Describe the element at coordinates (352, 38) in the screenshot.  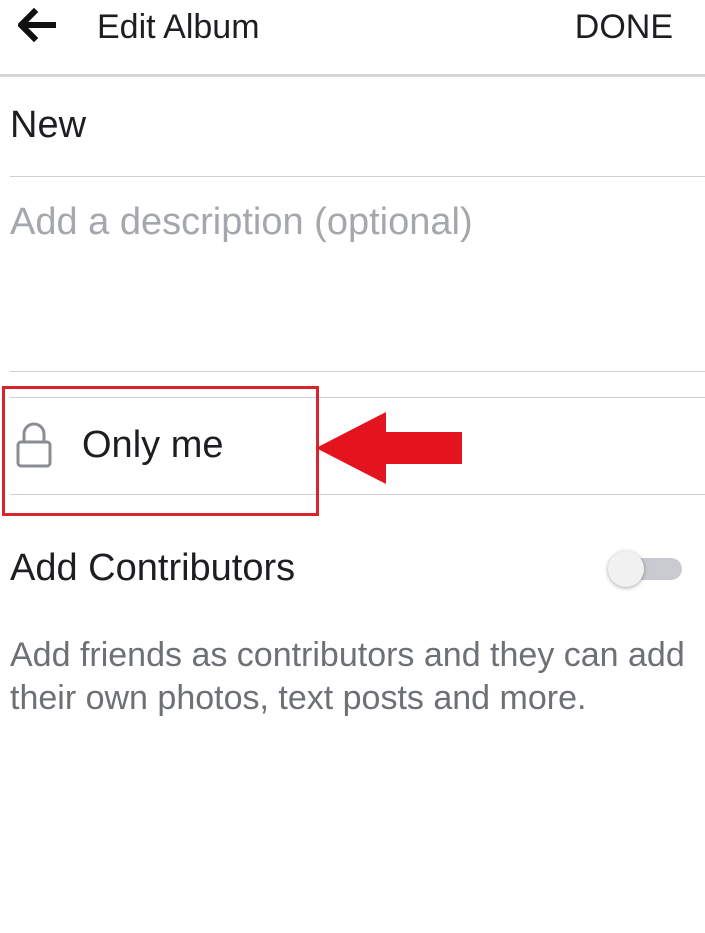
I see `app-header: Edit Album DONE` at that location.